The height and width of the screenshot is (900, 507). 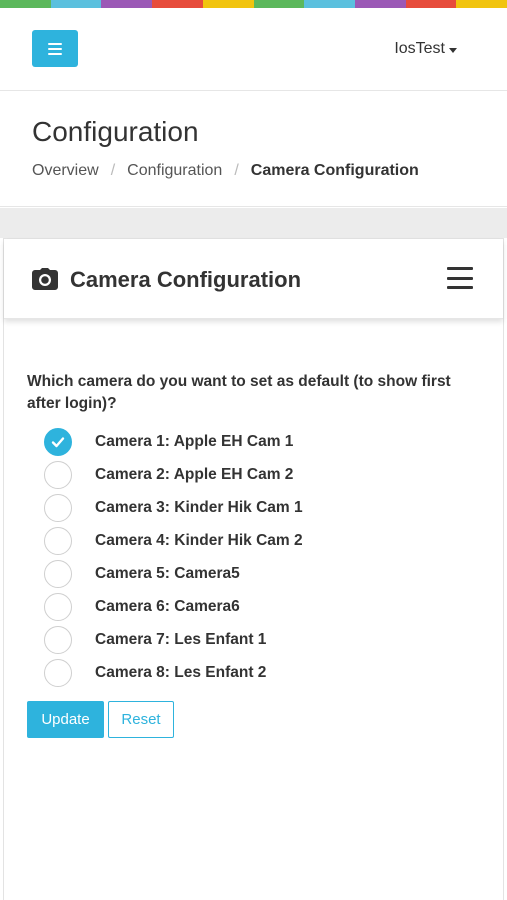 I want to click on radio-checked, so click(x=58, y=441).